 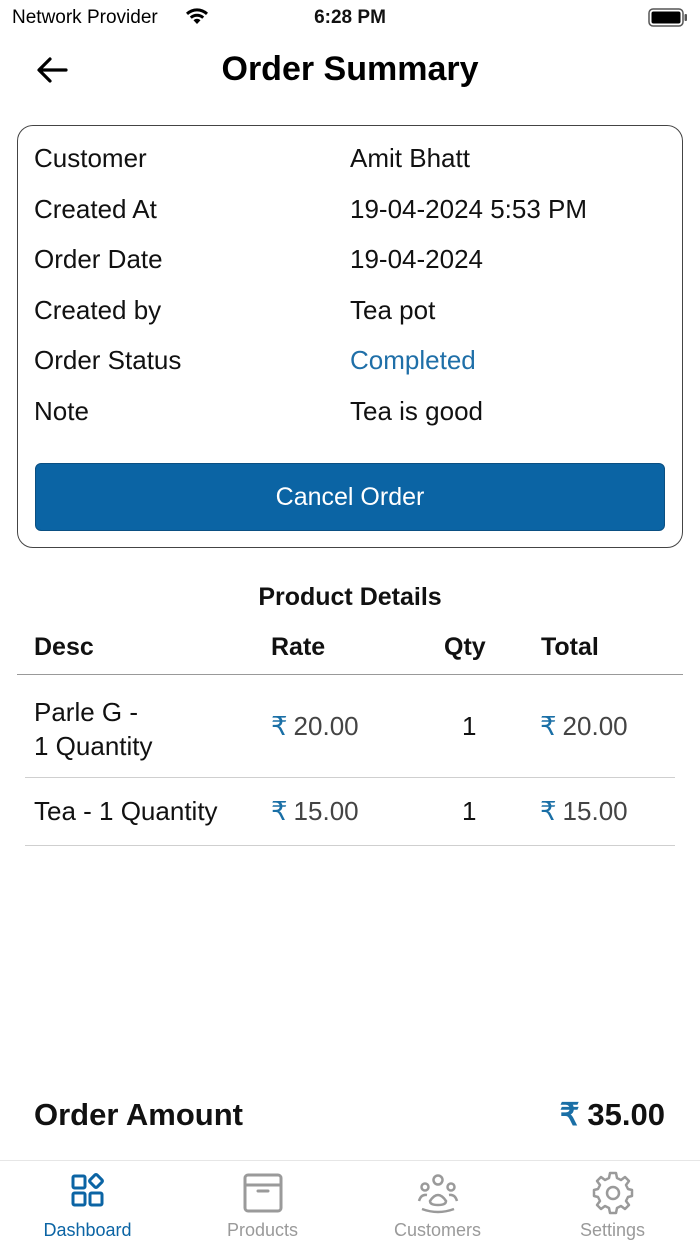 What do you see at coordinates (138, 1114) in the screenshot?
I see `order-amount-label: Order Amount` at bounding box center [138, 1114].